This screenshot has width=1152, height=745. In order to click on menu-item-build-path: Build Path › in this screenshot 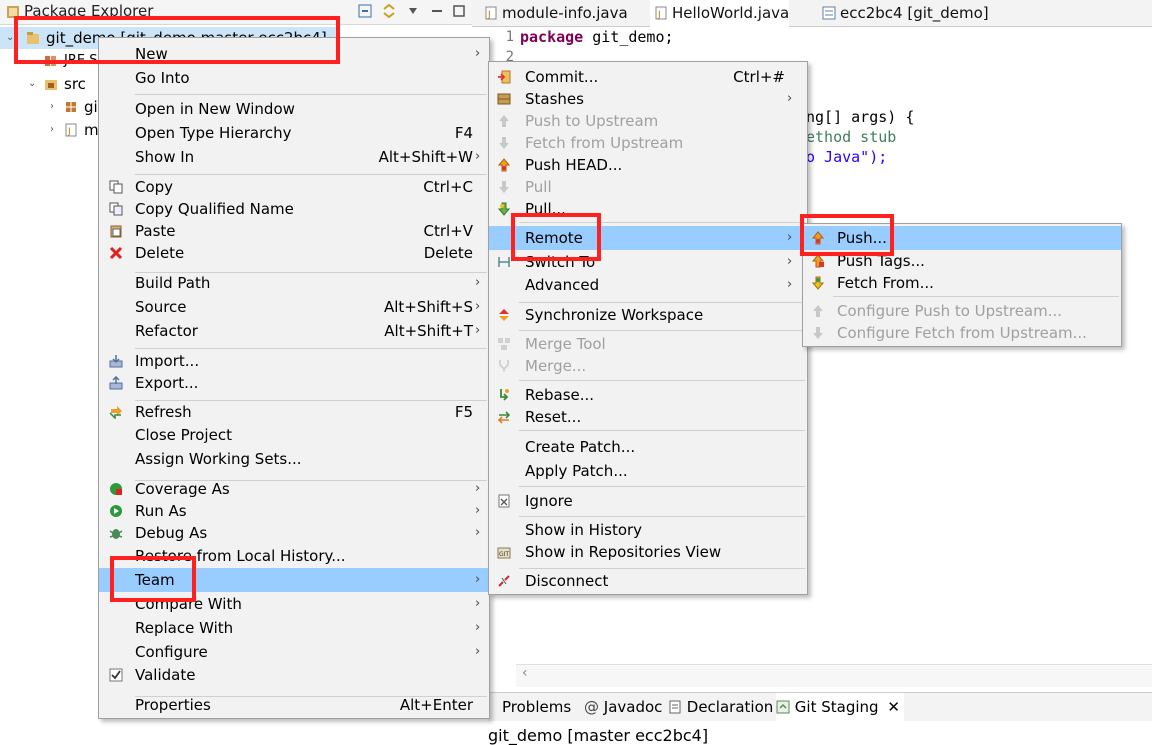, I will do `click(294, 283)`.